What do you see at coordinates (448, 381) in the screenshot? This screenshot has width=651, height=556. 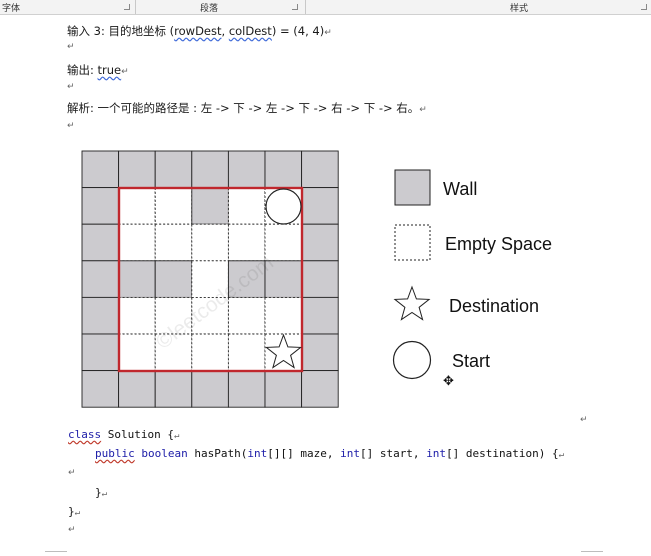 I see `move-cursor-icon: ✥` at bounding box center [448, 381].